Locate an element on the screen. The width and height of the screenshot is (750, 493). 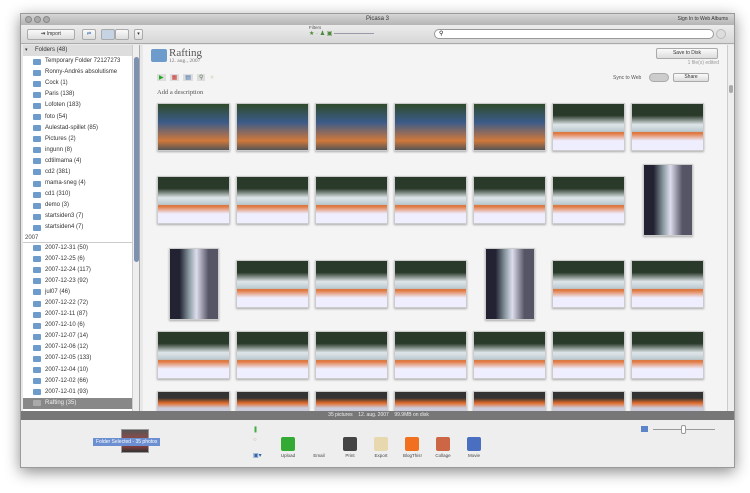
folders-header: ▾ Folders (48) is located at coordinates (81, 50).